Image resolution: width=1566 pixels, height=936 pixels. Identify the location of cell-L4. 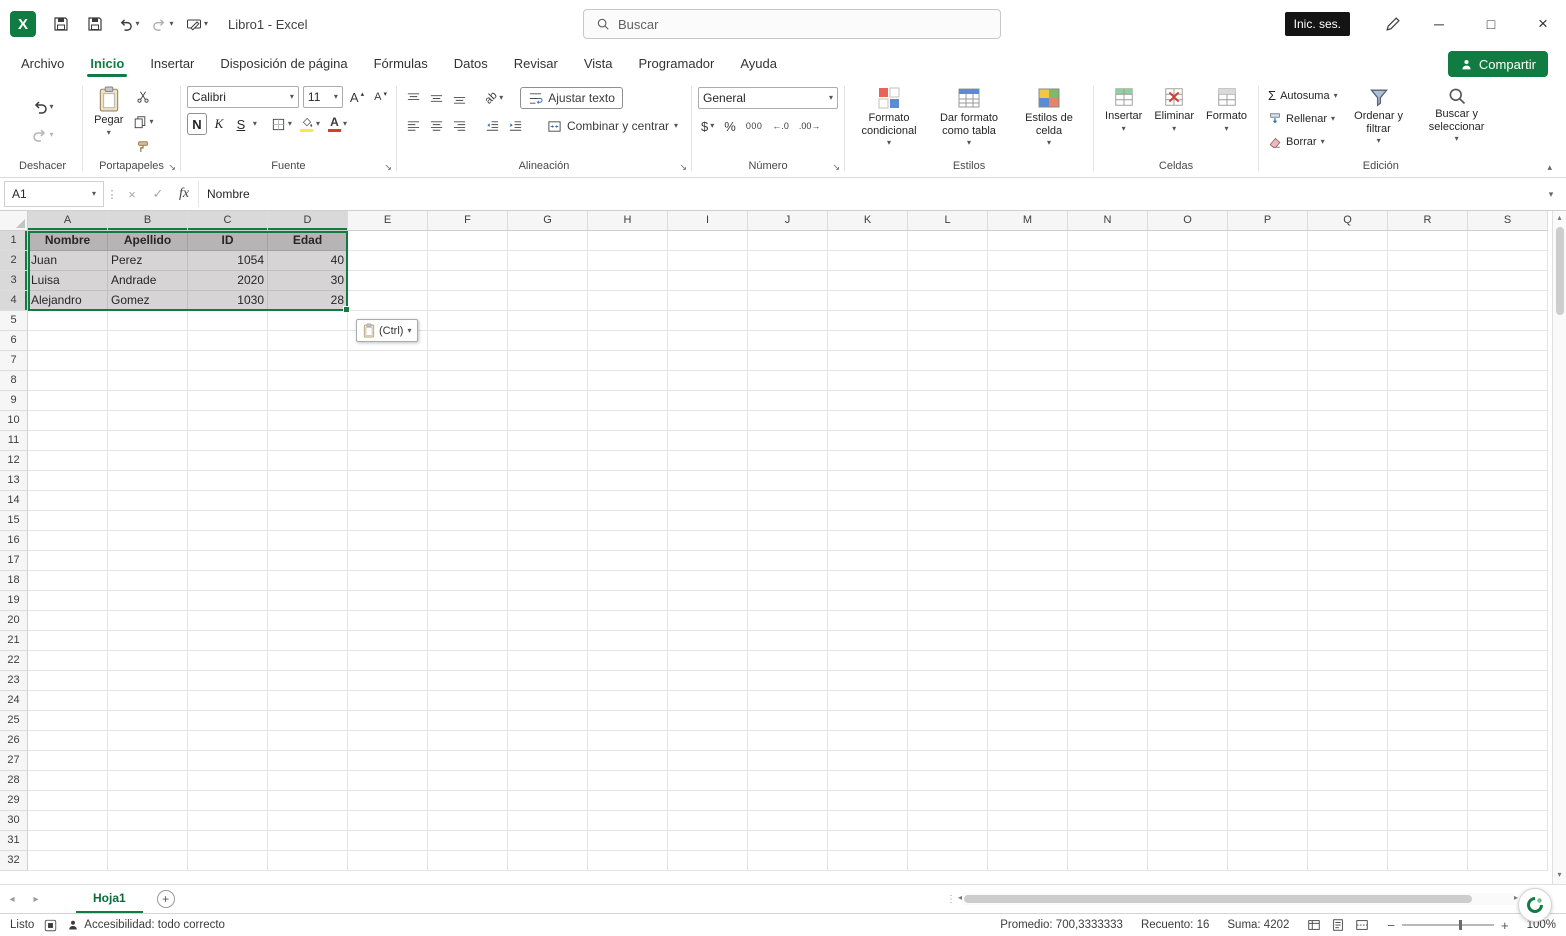
(948, 301).